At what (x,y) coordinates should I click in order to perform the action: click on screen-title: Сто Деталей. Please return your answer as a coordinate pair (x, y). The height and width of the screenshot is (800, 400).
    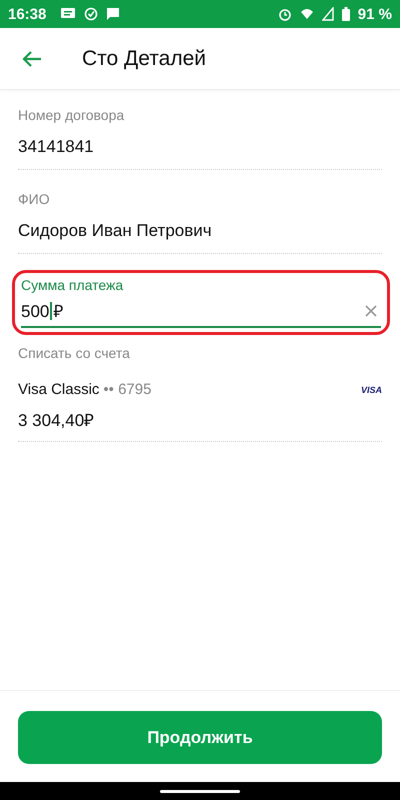
    Looking at the image, I should click on (144, 58).